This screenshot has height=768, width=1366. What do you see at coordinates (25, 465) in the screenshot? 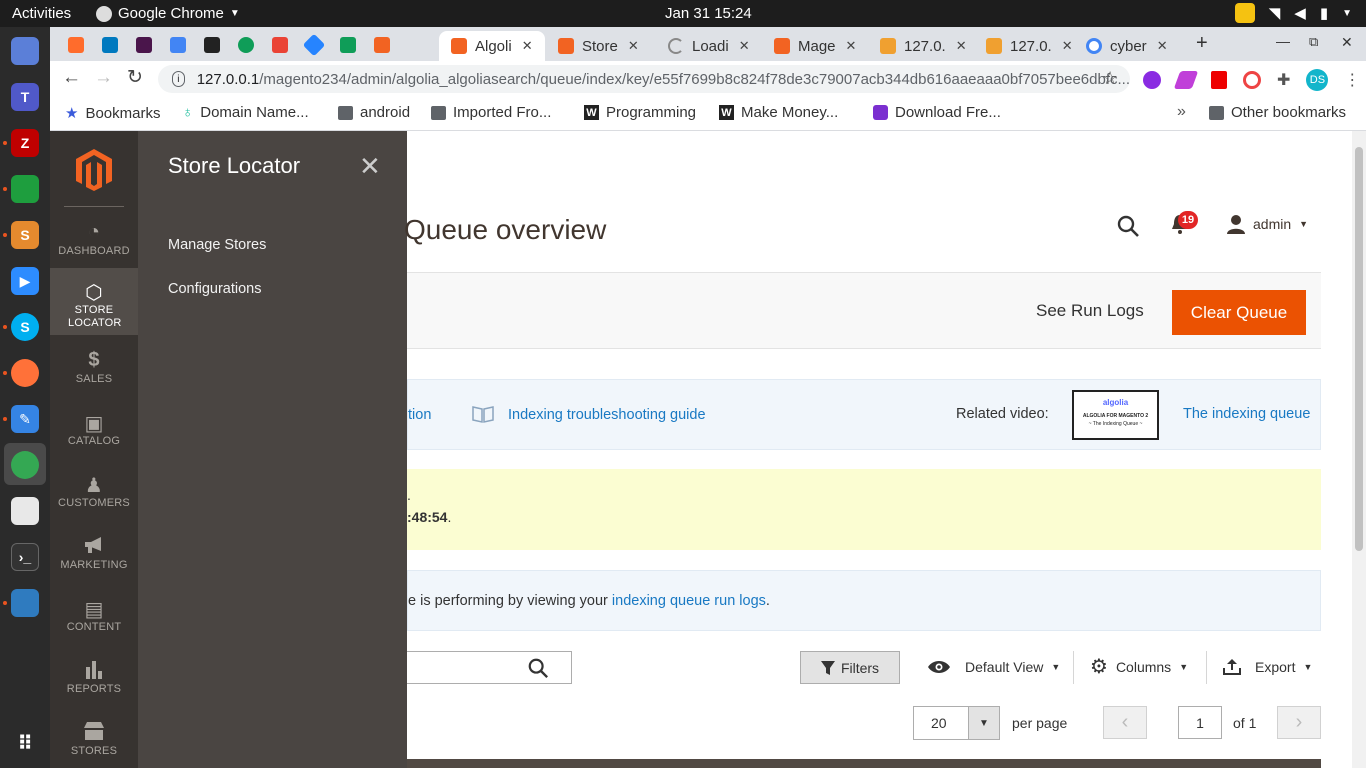
I see `chrome-icon` at bounding box center [25, 465].